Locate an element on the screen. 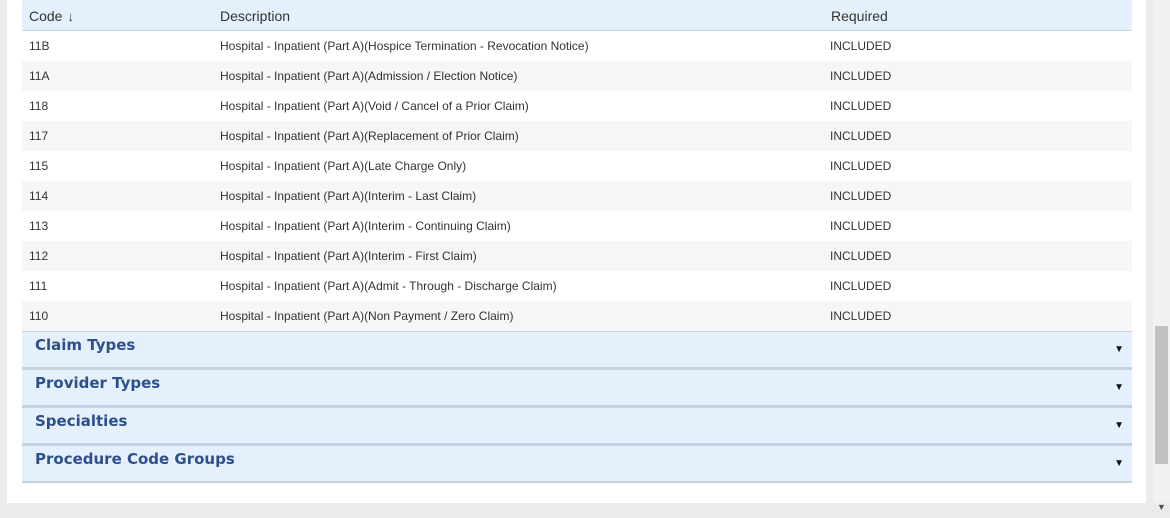 The height and width of the screenshot is (518, 1170). cell-code: 114 is located at coordinates (39, 196).